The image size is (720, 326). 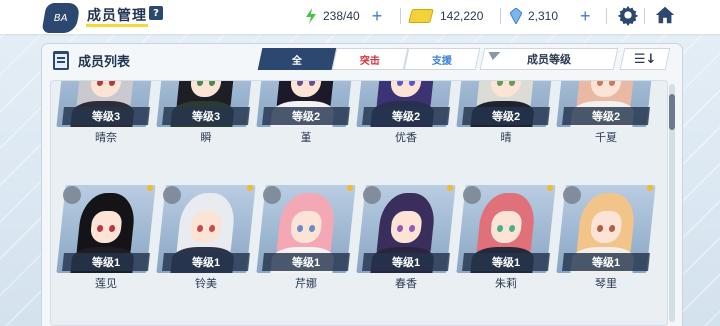 What do you see at coordinates (672, 203) in the screenshot?
I see `scrollbar` at bounding box center [672, 203].